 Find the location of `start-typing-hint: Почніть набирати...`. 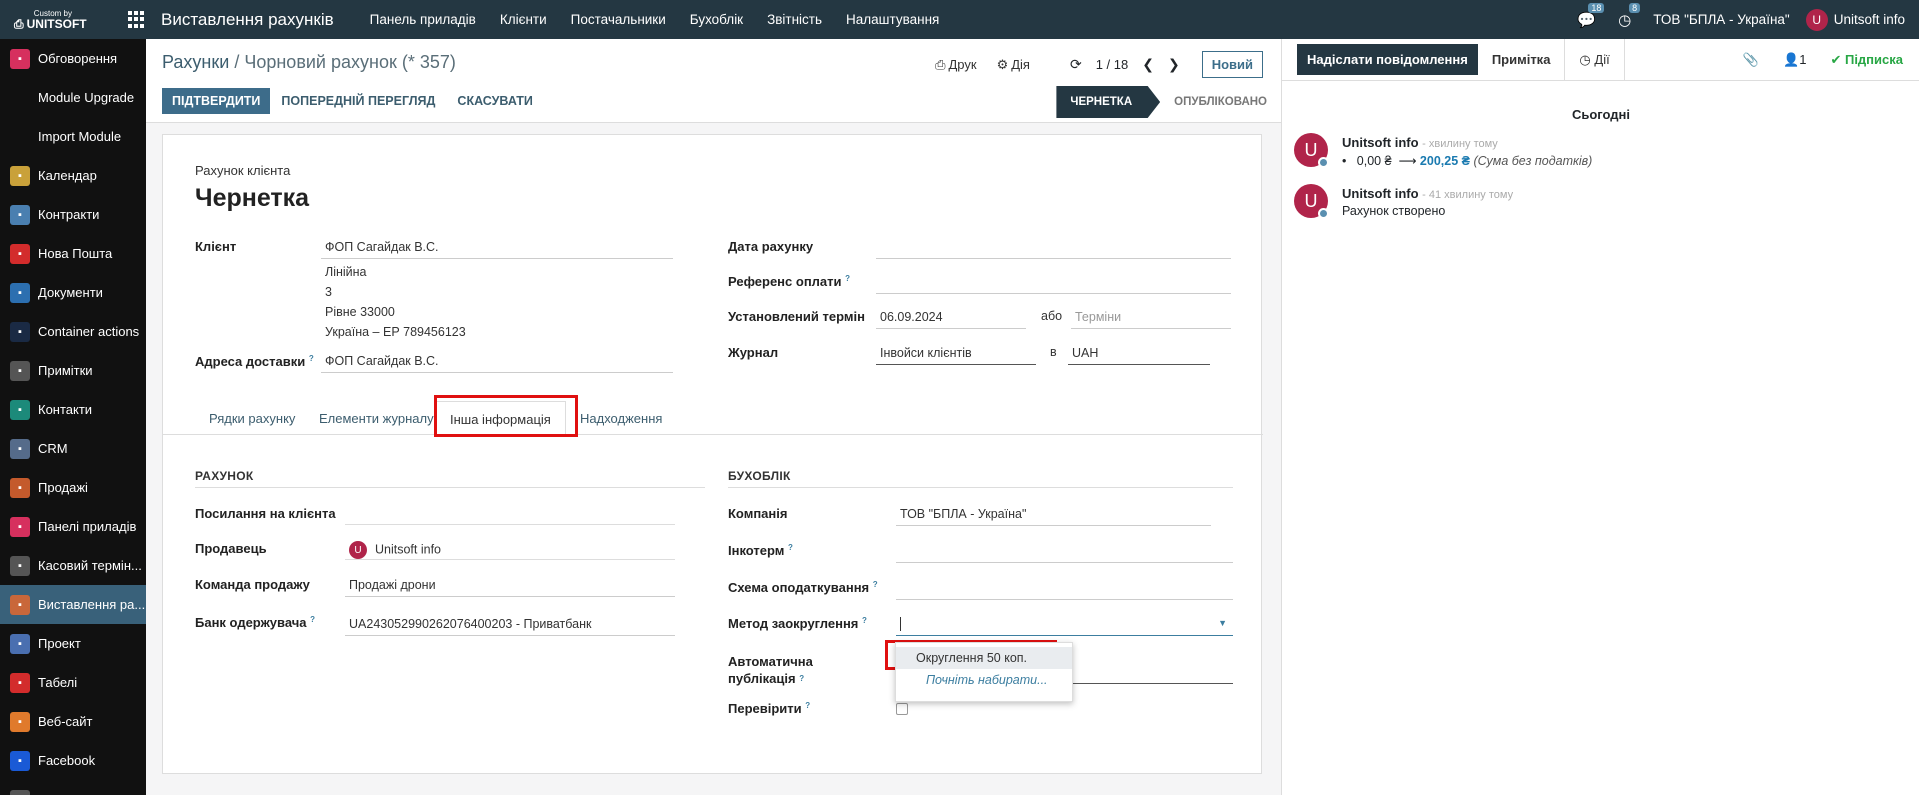

start-typing-hint: Почніть набирати... is located at coordinates (987, 680).